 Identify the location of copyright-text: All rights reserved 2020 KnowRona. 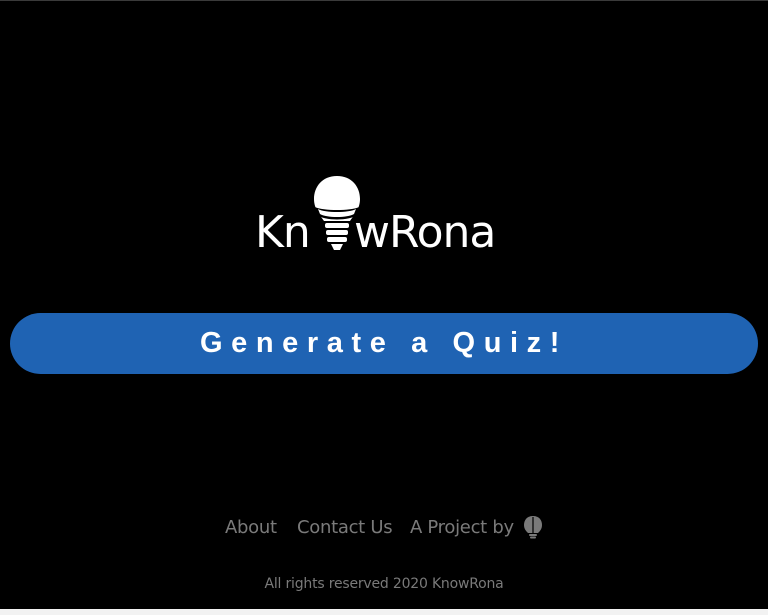
(384, 584).